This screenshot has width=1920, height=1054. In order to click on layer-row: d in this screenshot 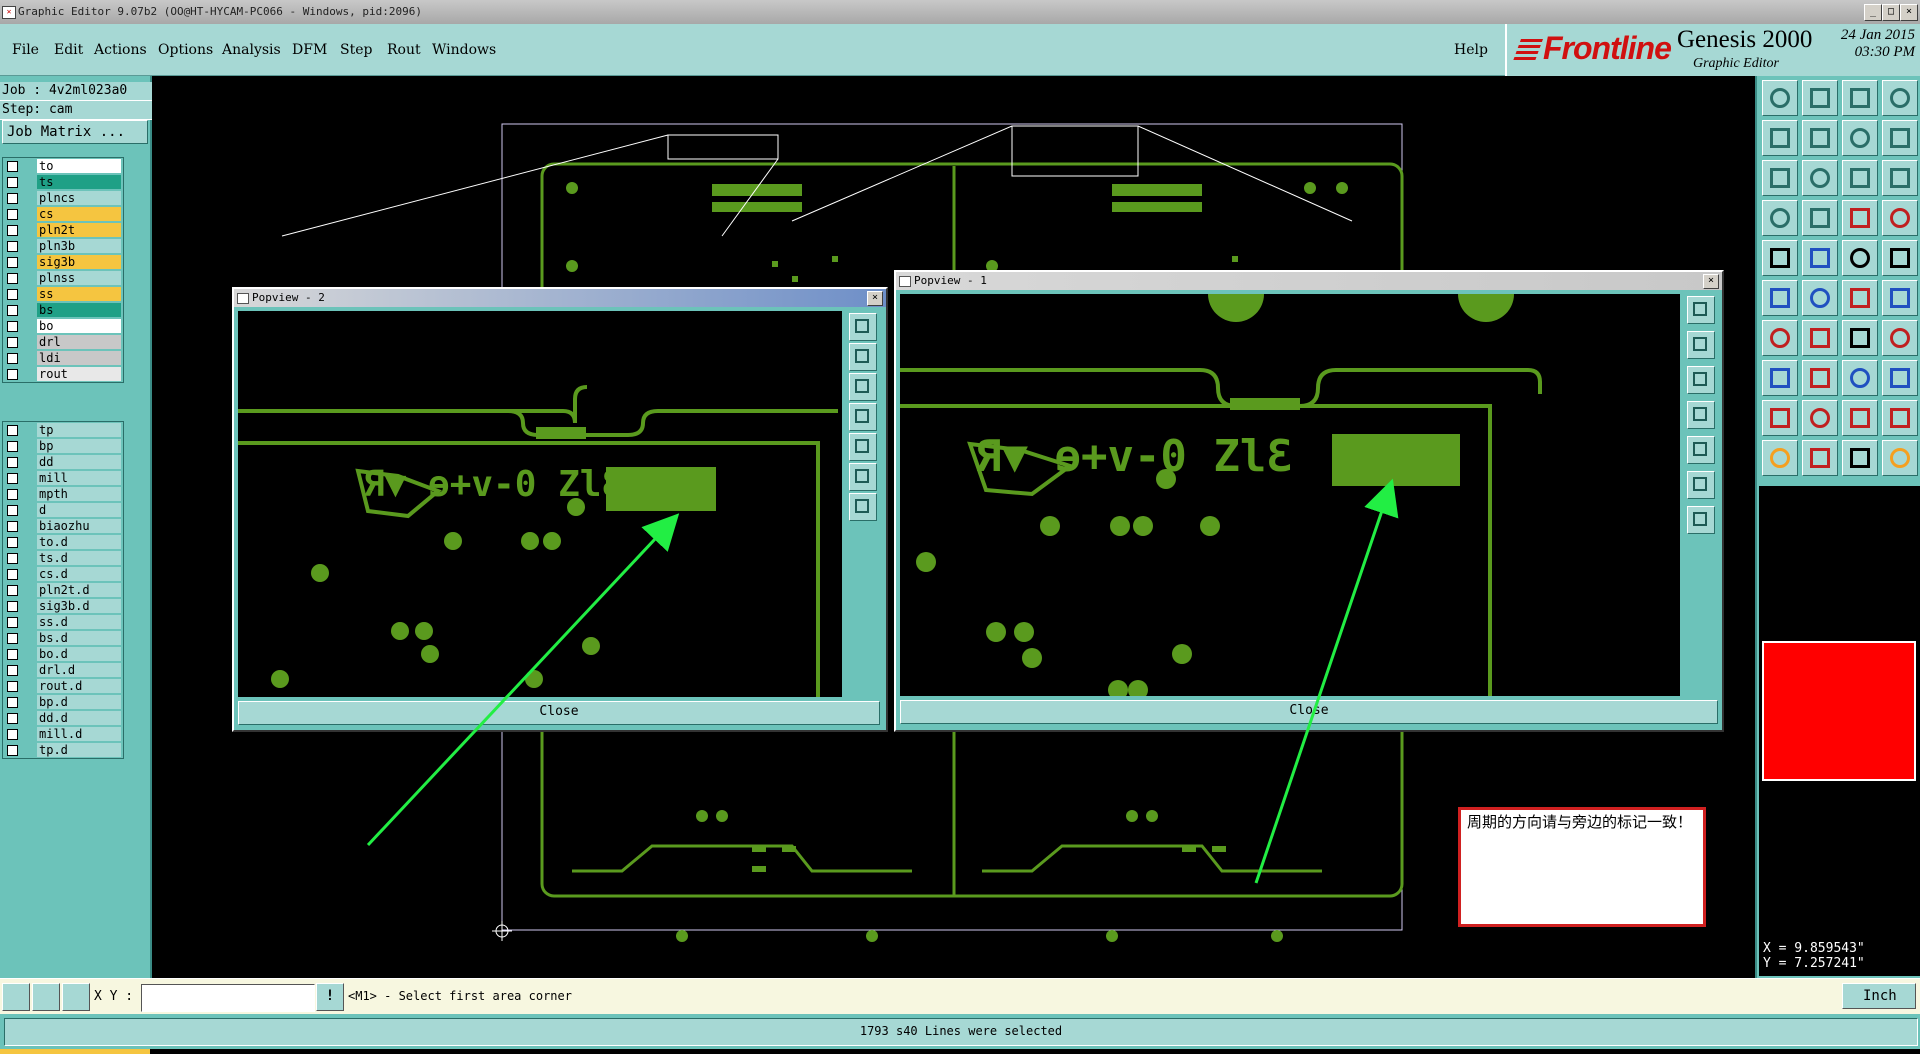, I will do `click(63, 510)`.